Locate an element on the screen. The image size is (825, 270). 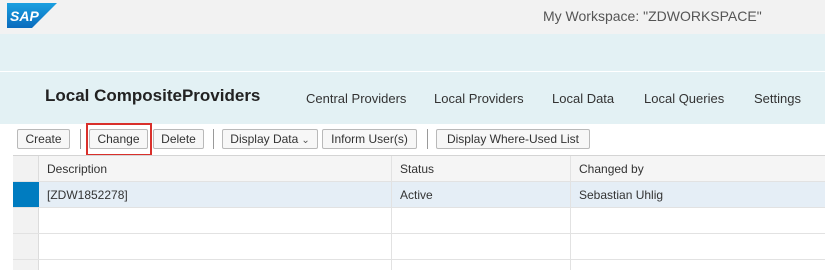
nav-link-local-providers: Local Providers is located at coordinates (479, 98).